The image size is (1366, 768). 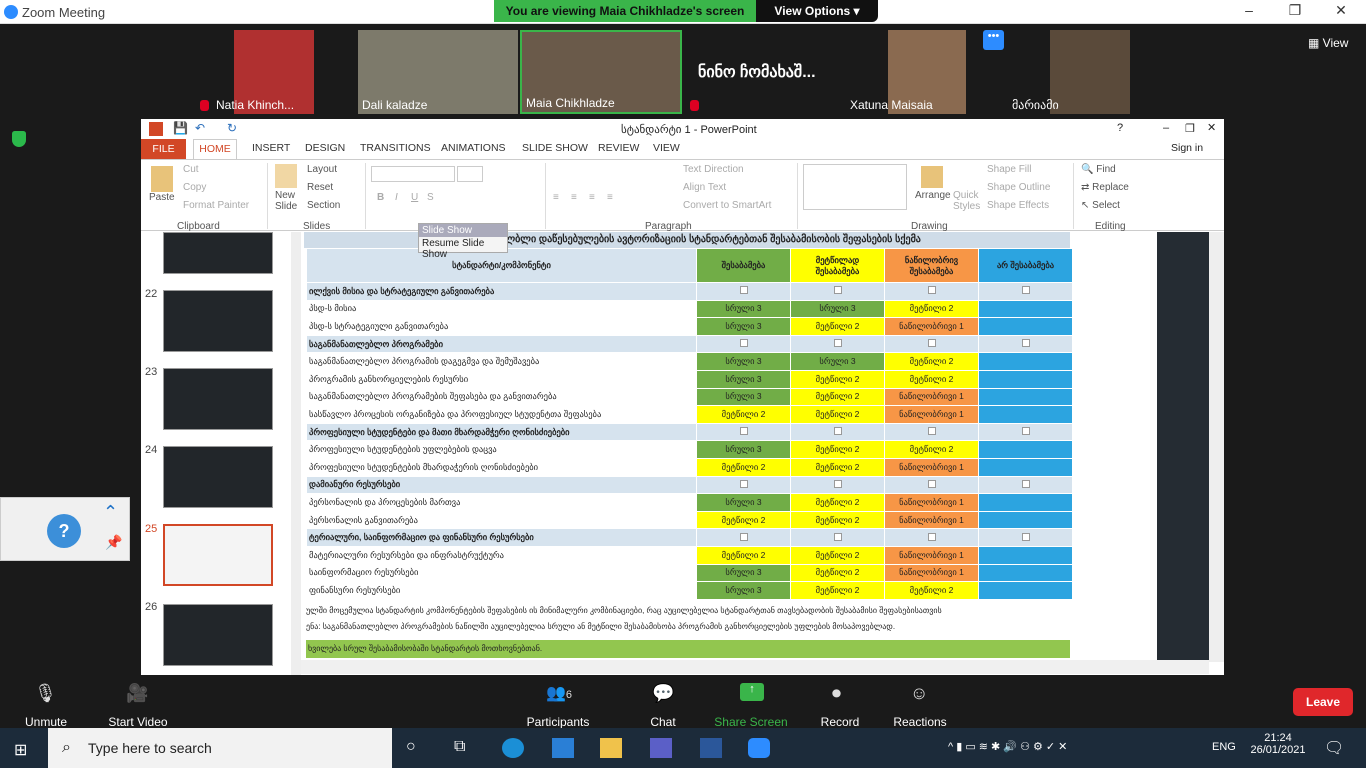 I want to click on find-button: 🔍 Find, so click(x=1098, y=169).